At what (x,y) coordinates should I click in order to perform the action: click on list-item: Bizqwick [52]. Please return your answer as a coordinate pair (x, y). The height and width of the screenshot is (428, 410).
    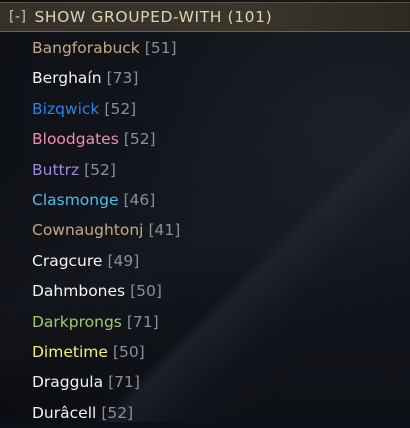
    Looking at the image, I should click on (106, 109).